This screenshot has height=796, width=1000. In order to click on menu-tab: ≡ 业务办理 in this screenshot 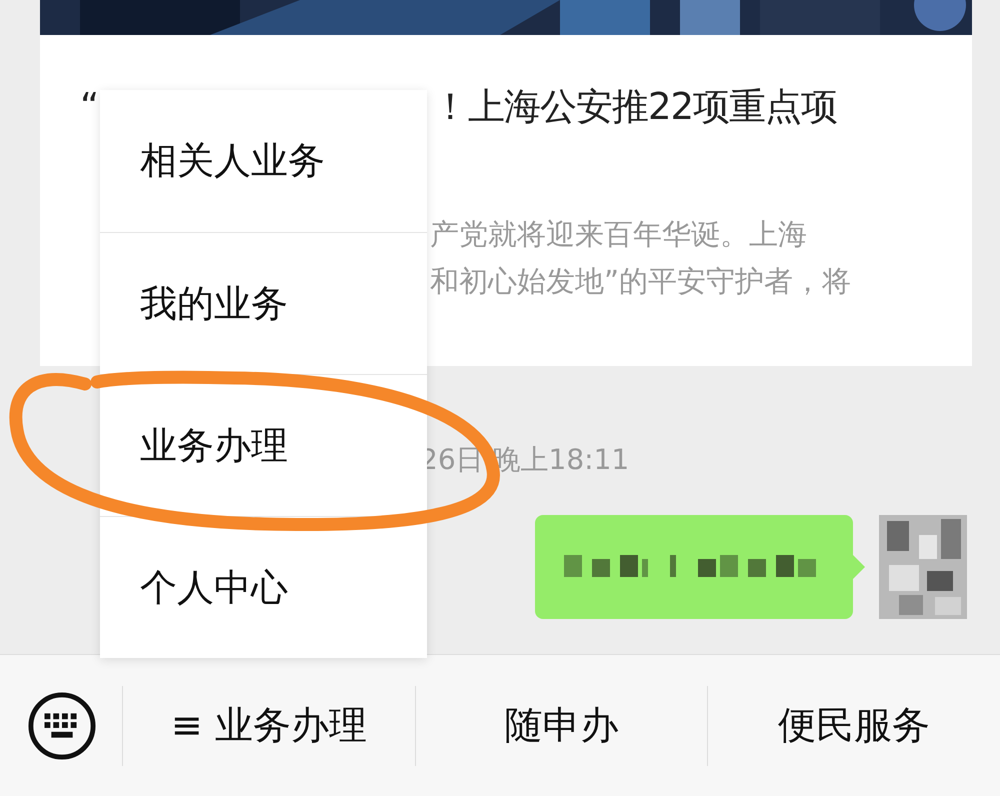, I will do `click(268, 726)`.